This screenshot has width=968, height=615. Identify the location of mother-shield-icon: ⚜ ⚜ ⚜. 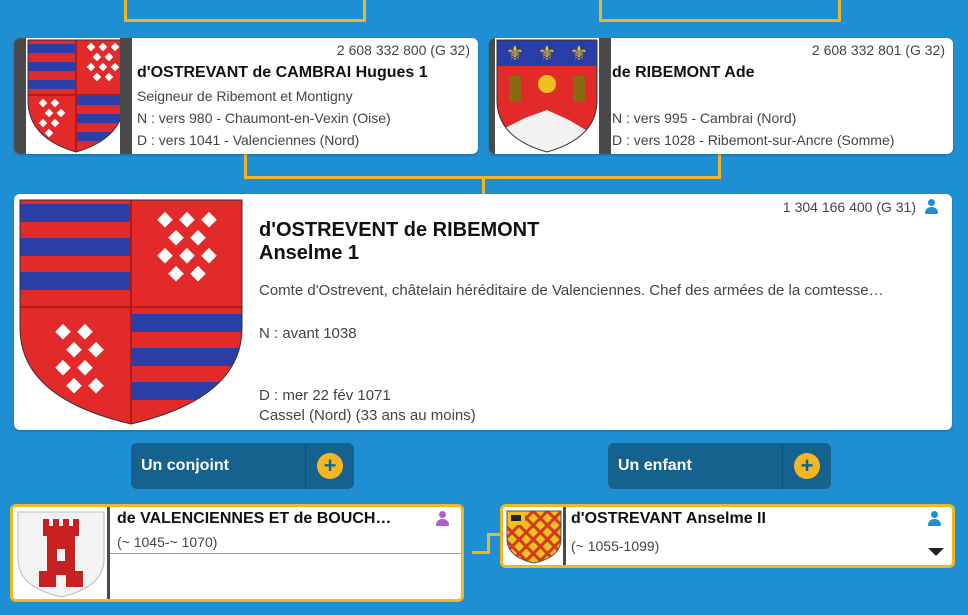
(547, 96).